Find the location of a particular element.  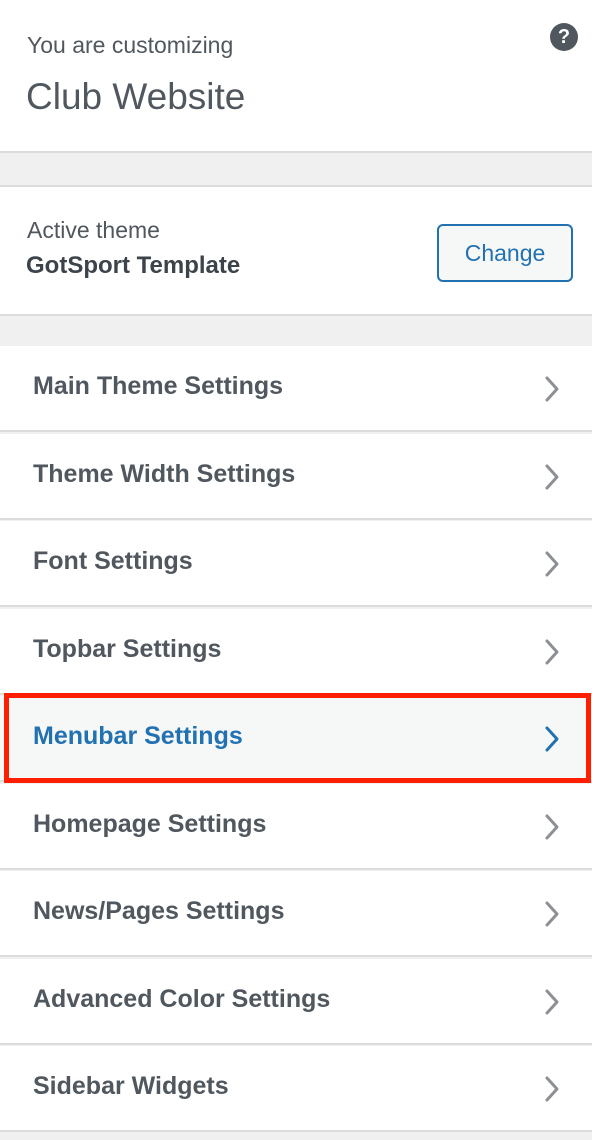

change-theme-button: Change is located at coordinates (505, 253).